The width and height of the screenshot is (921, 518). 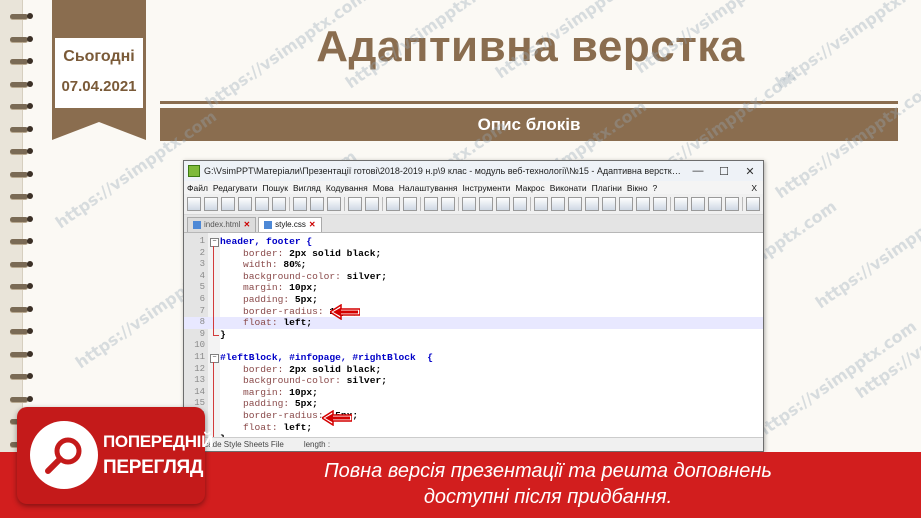 What do you see at coordinates (836, 379) in the screenshot?
I see `watermark-text: https://vsimpptx.com` at bounding box center [836, 379].